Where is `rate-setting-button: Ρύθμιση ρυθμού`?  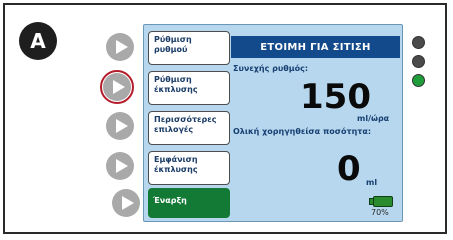
rate-setting-button: Ρύθμιση ρυθμού is located at coordinates (189, 48).